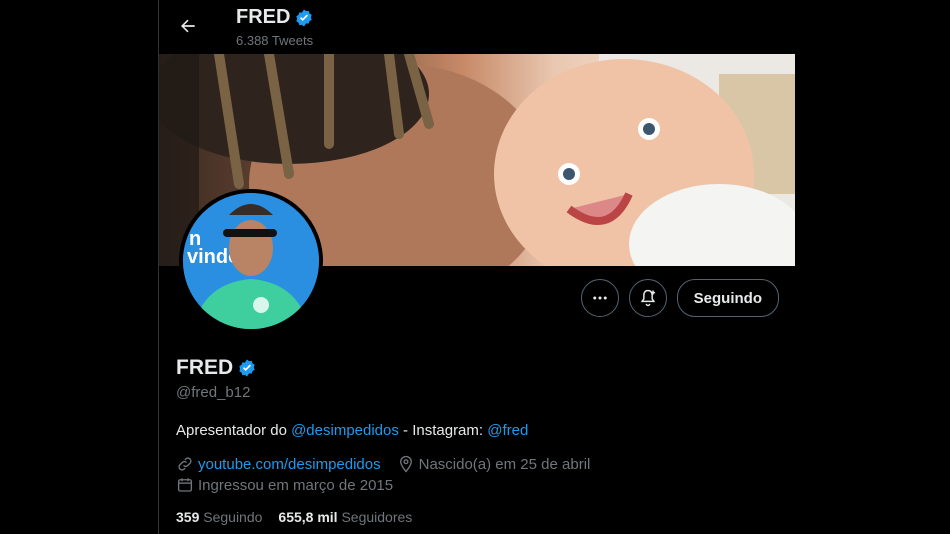 Image resolution: width=950 pixels, height=534 pixels. I want to click on profile-actions: Seguindo, so click(679, 298).